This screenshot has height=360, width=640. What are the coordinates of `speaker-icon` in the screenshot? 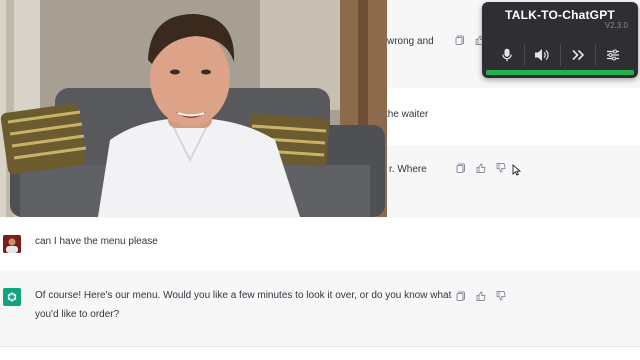 It's located at (542, 55).